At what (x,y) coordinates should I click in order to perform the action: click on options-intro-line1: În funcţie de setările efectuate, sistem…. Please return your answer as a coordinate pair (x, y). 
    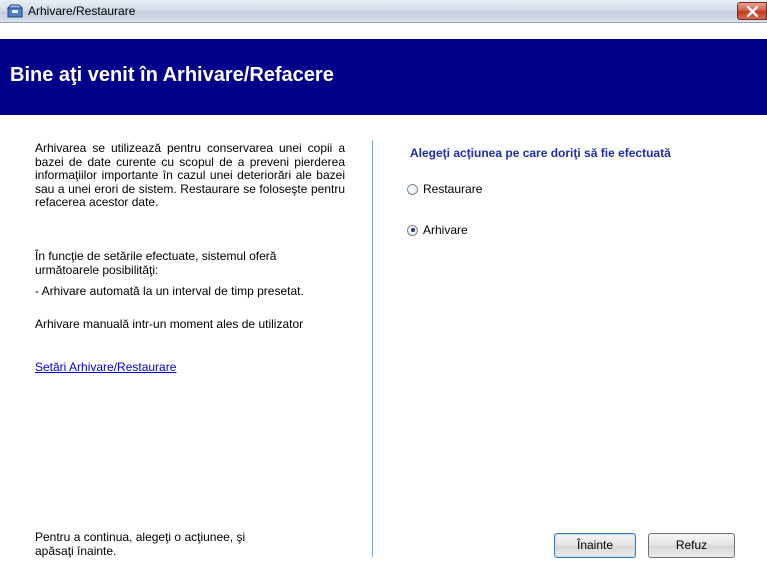
    Looking at the image, I should click on (156, 256).